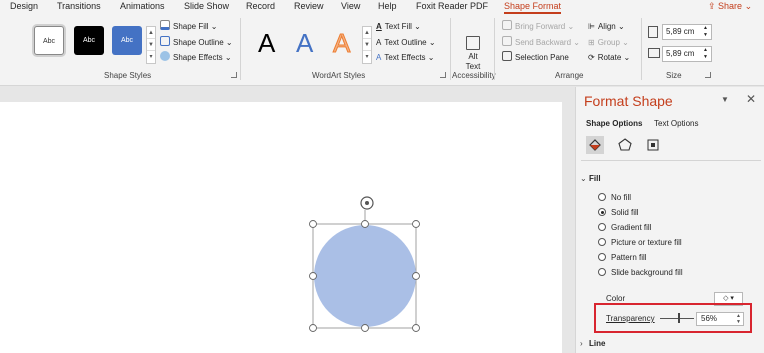  Describe the element at coordinates (538, 27) in the screenshot. I see `bring-forward-button: Bring Forward ⌄` at that location.